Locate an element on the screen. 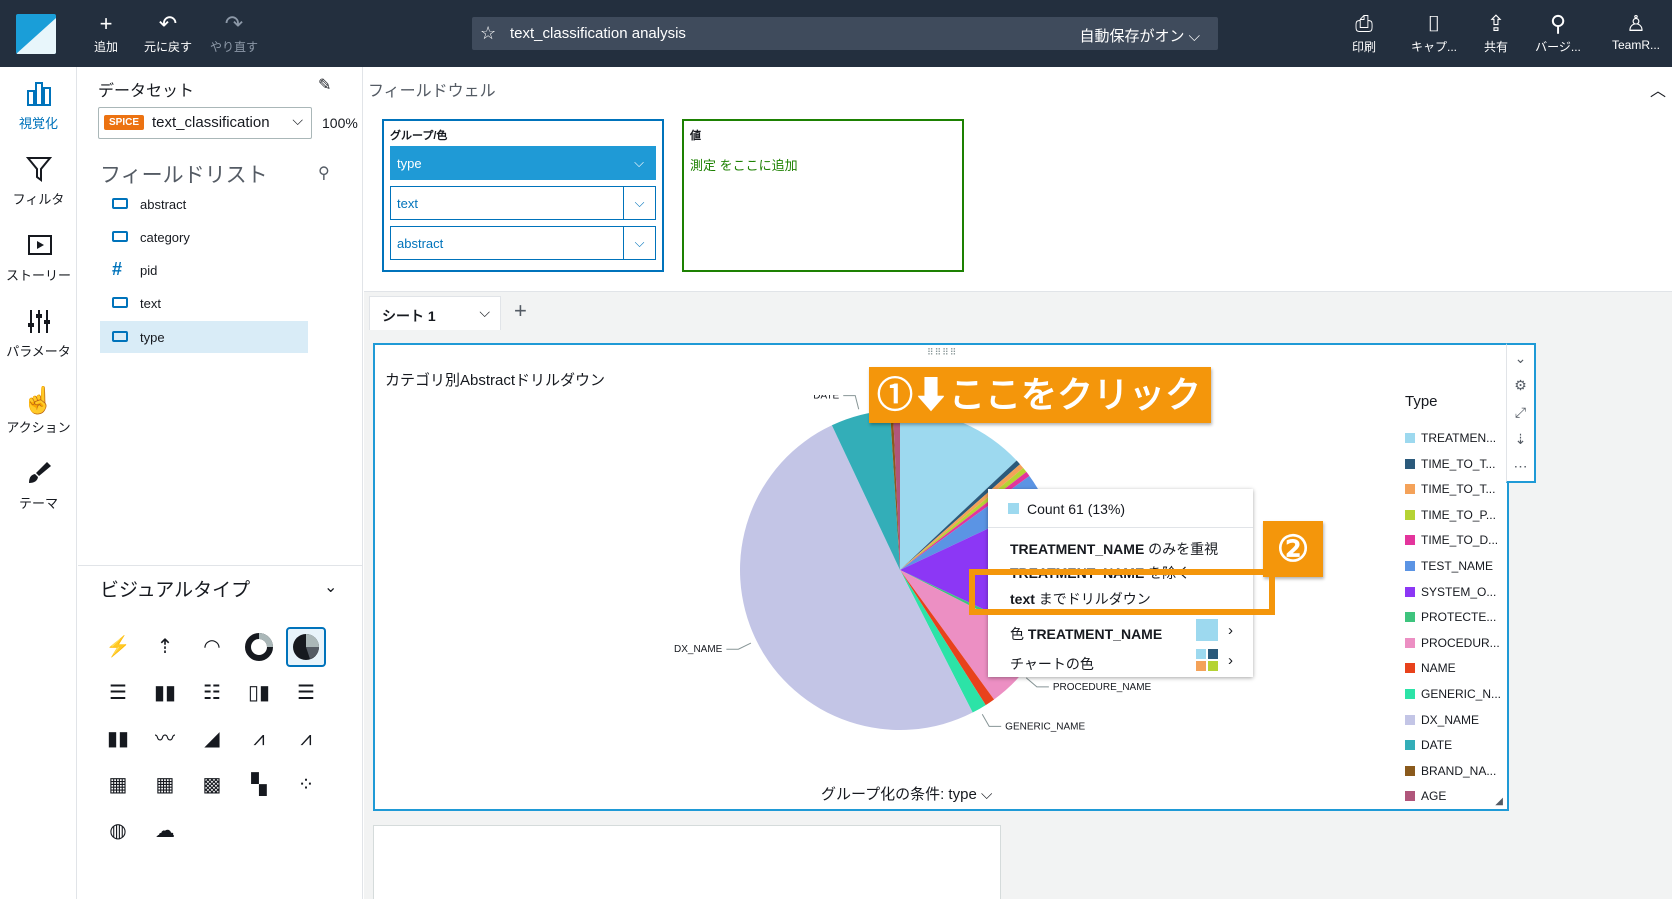  tree-map-icon: ▚ is located at coordinates (259, 785).